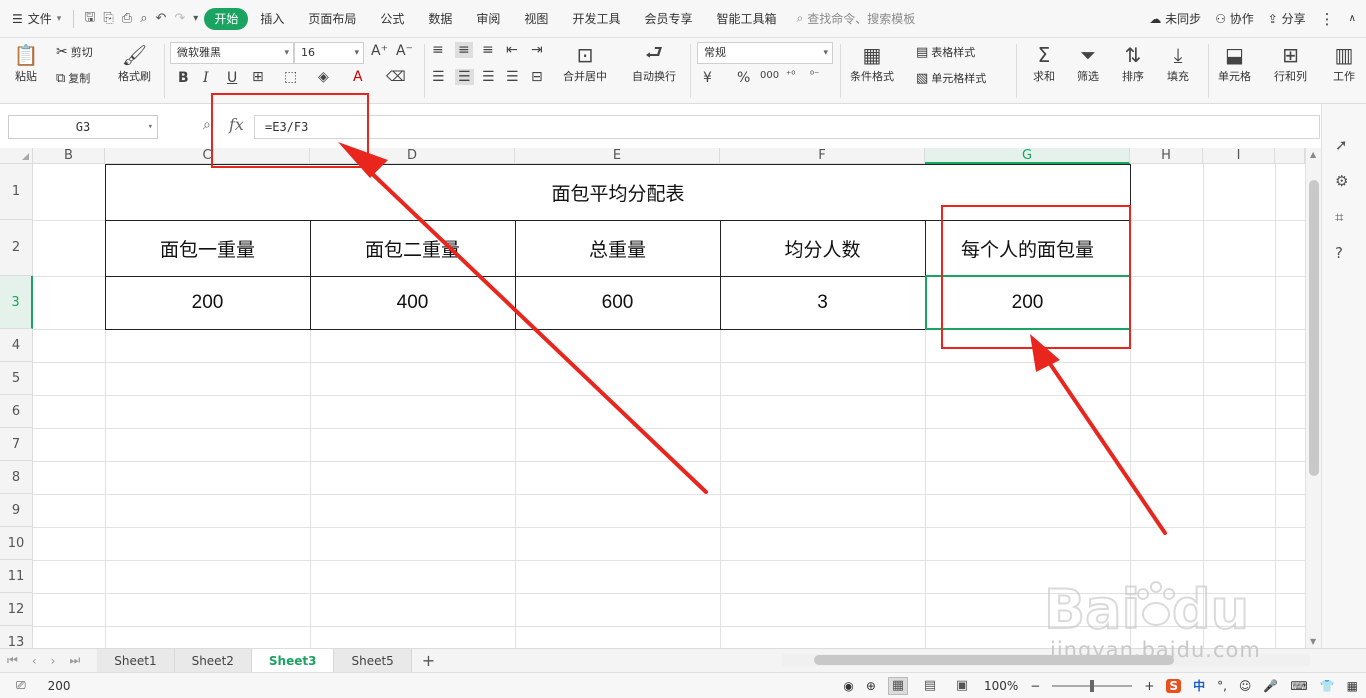  What do you see at coordinates (89, 19) in the screenshot?
I see `save-icon: 🖫` at bounding box center [89, 19].